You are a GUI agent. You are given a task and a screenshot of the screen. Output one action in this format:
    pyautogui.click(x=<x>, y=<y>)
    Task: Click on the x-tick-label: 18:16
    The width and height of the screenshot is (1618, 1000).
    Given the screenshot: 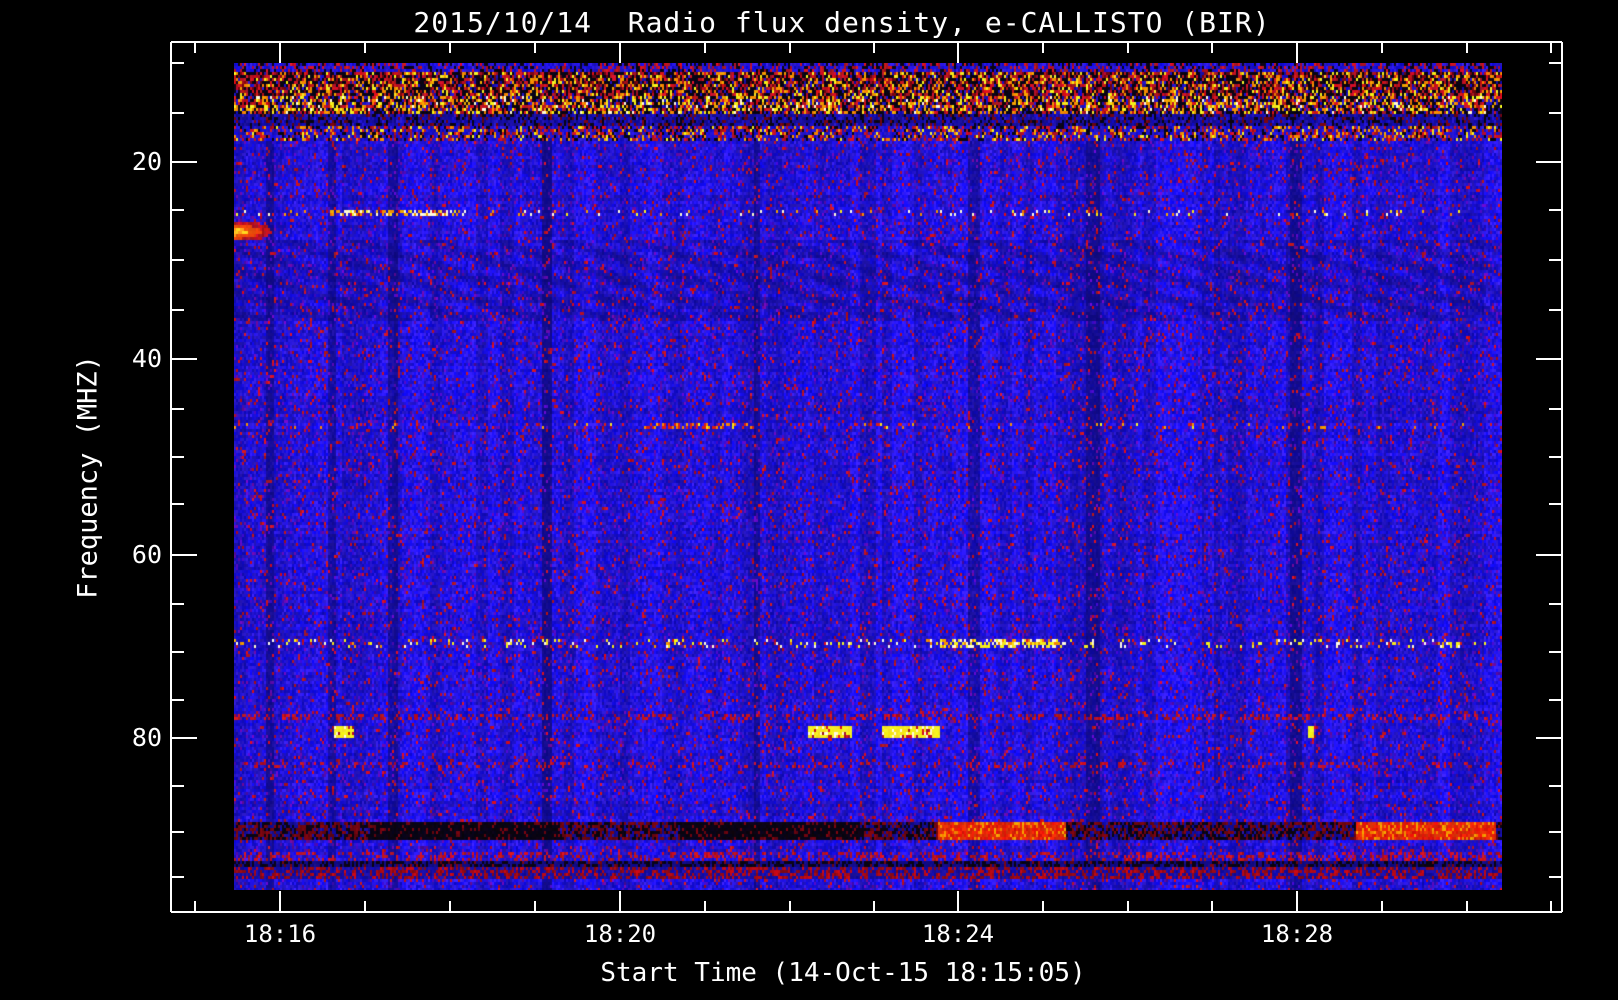 What is the action you would take?
    pyautogui.click(x=280, y=934)
    